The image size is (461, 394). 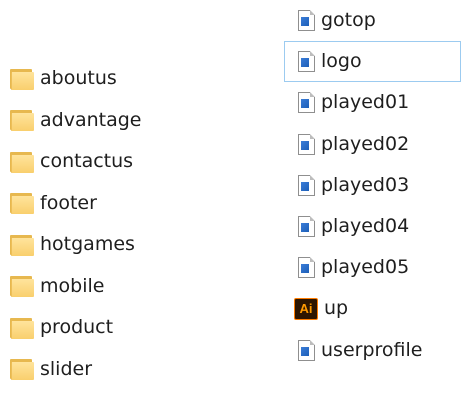 I want to click on folder-name: mobile, so click(x=72, y=285).